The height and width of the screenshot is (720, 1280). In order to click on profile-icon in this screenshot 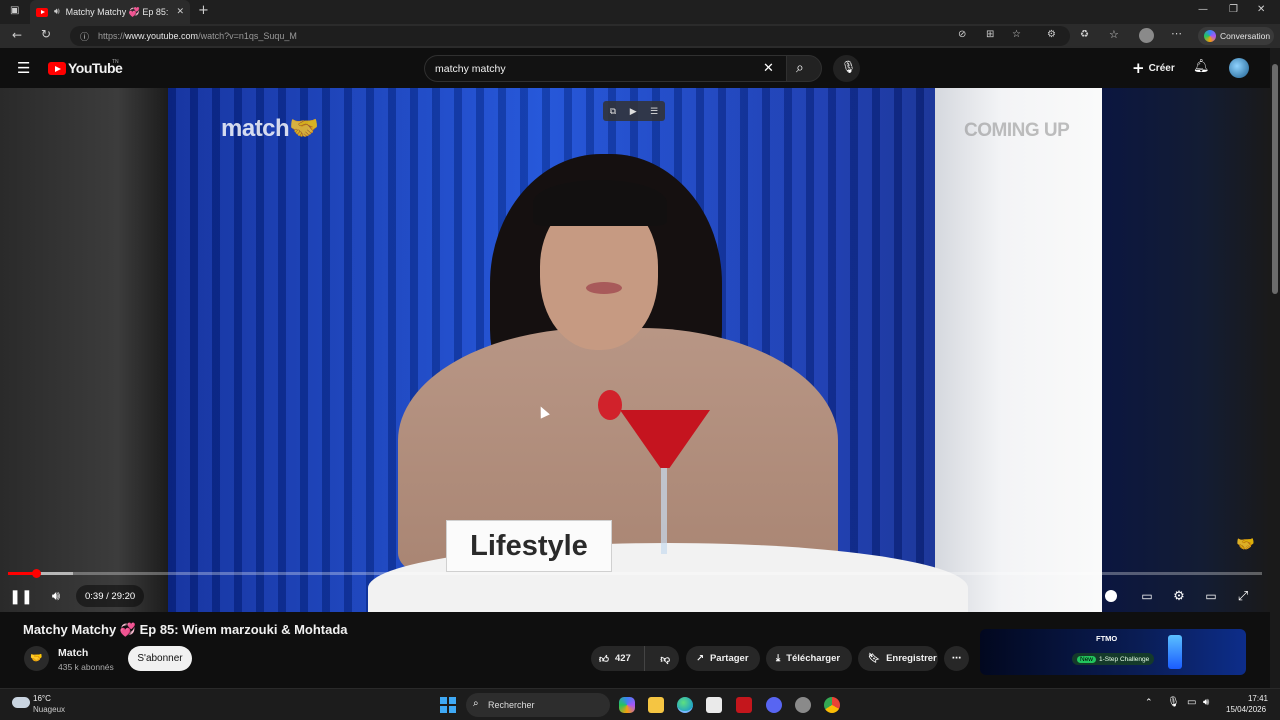, I will do `click(1146, 35)`.